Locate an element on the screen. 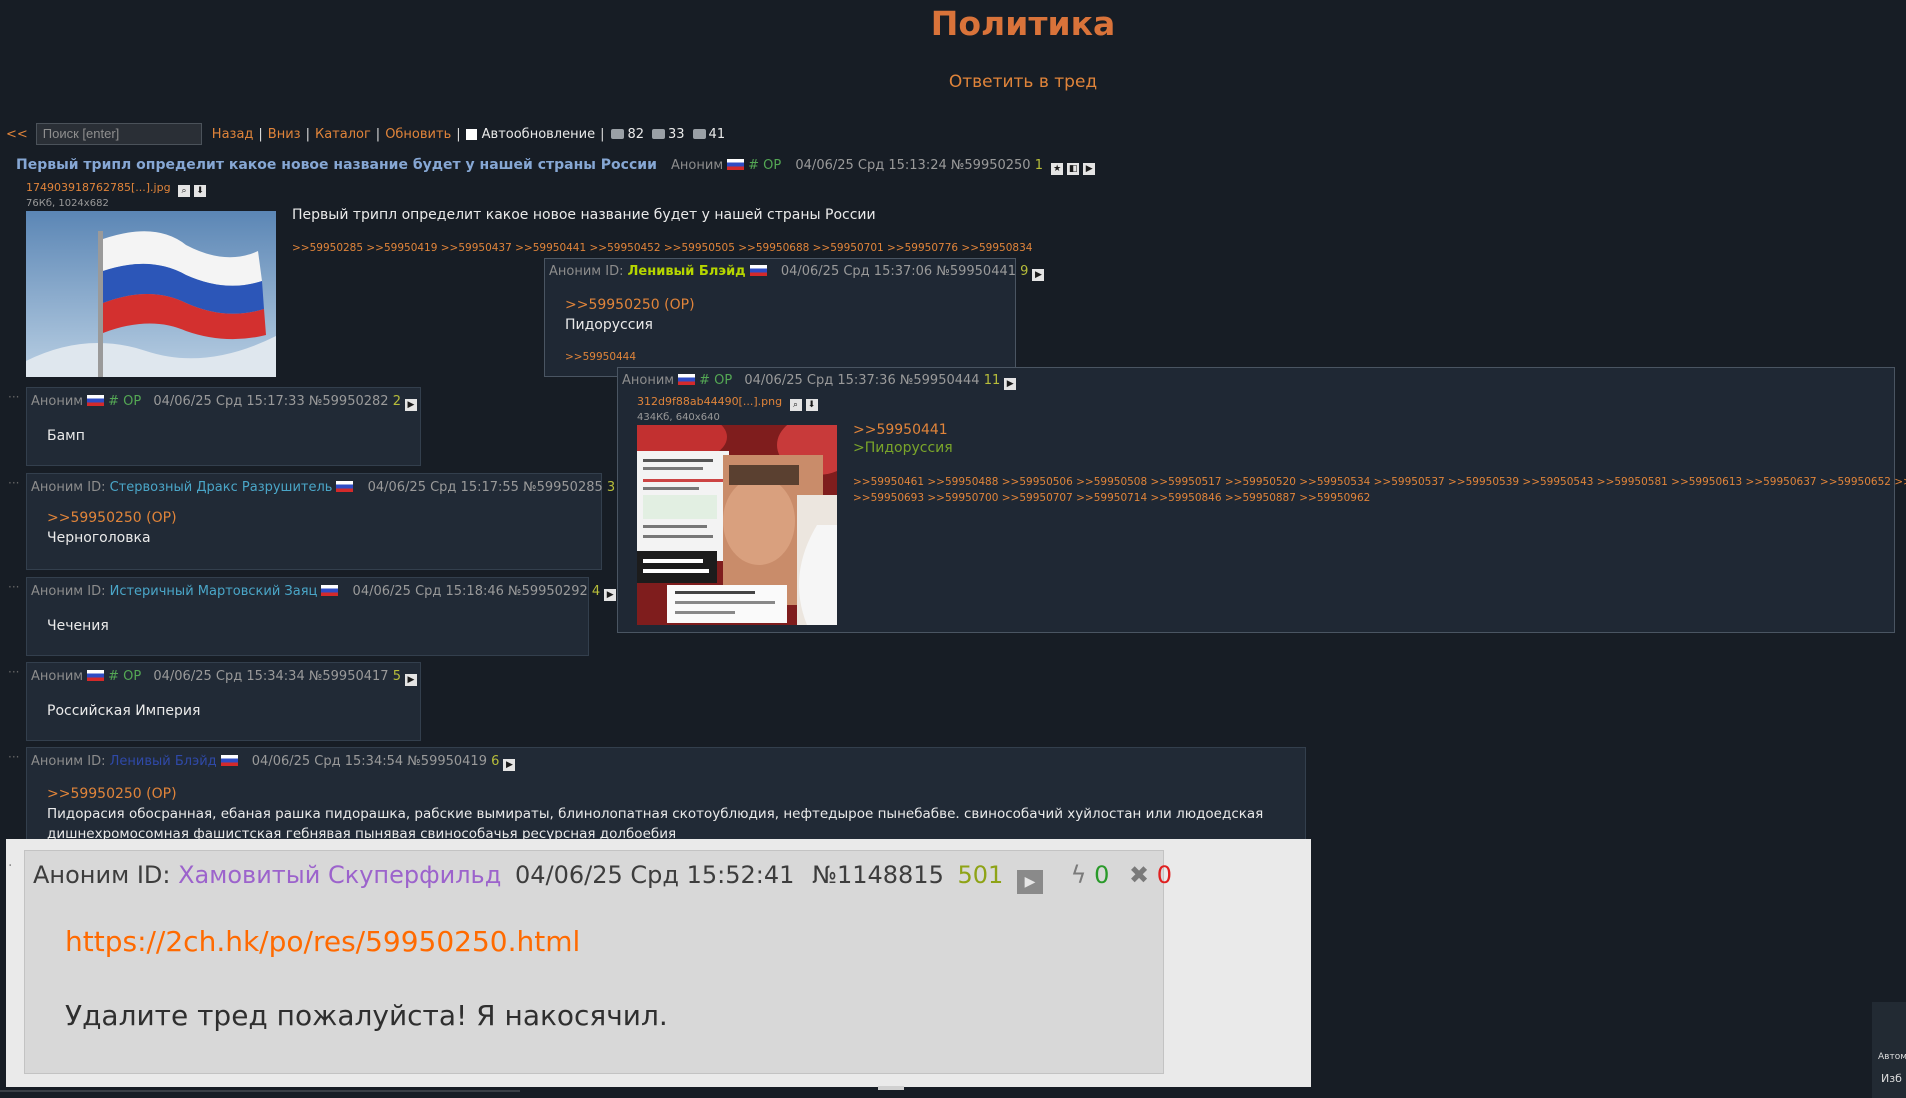 The height and width of the screenshot is (1098, 1906). files-count: 33 is located at coordinates (676, 134).